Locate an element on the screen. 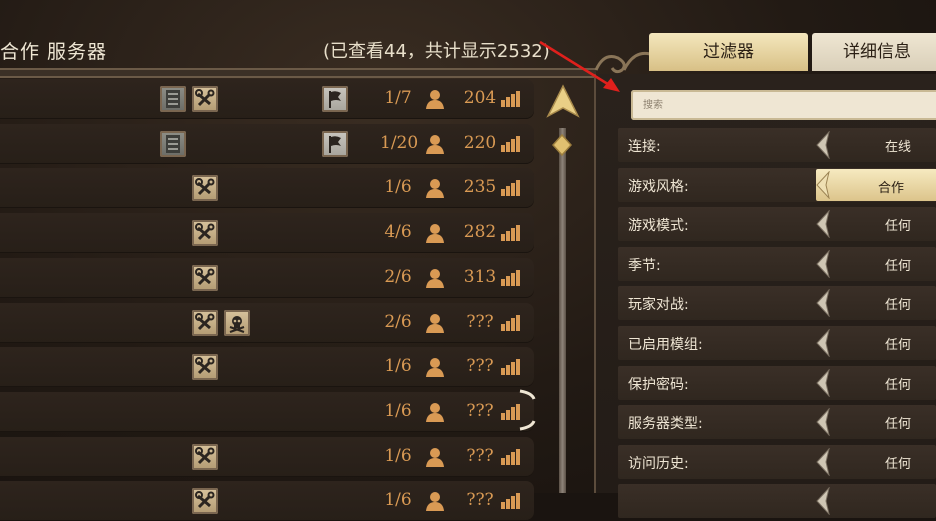 This screenshot has width=936, height=521. filter-label: 服务器类型: is located at coordinates (665, 424).